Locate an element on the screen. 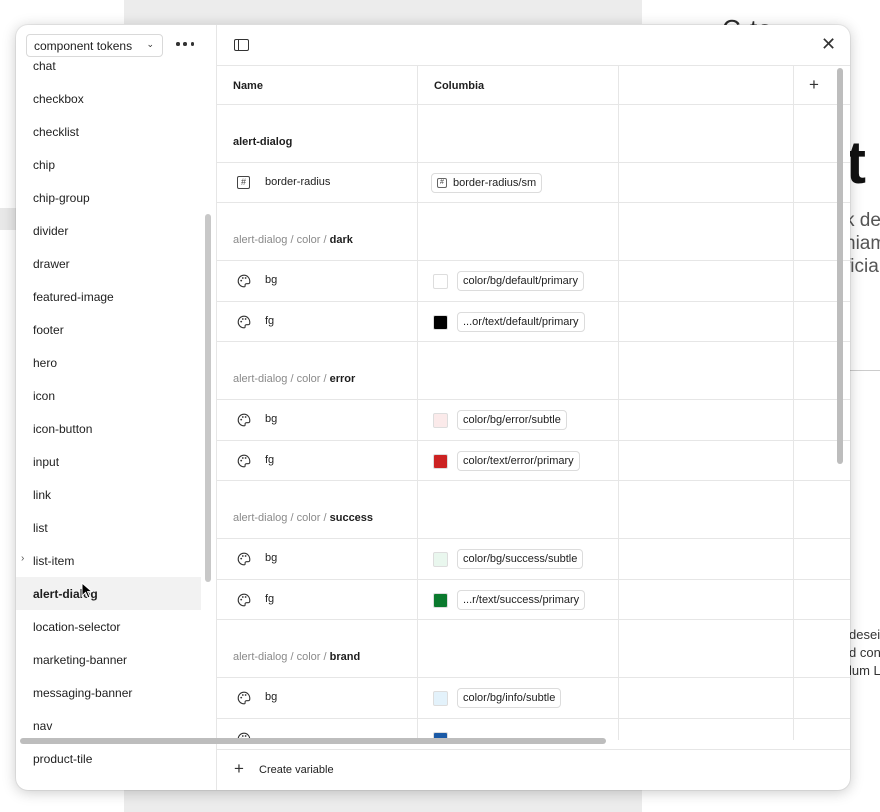 This screenshot has width=880, height=812. alias-value-pill: color/bg/info/subtle is located at coordinates (509, 698).